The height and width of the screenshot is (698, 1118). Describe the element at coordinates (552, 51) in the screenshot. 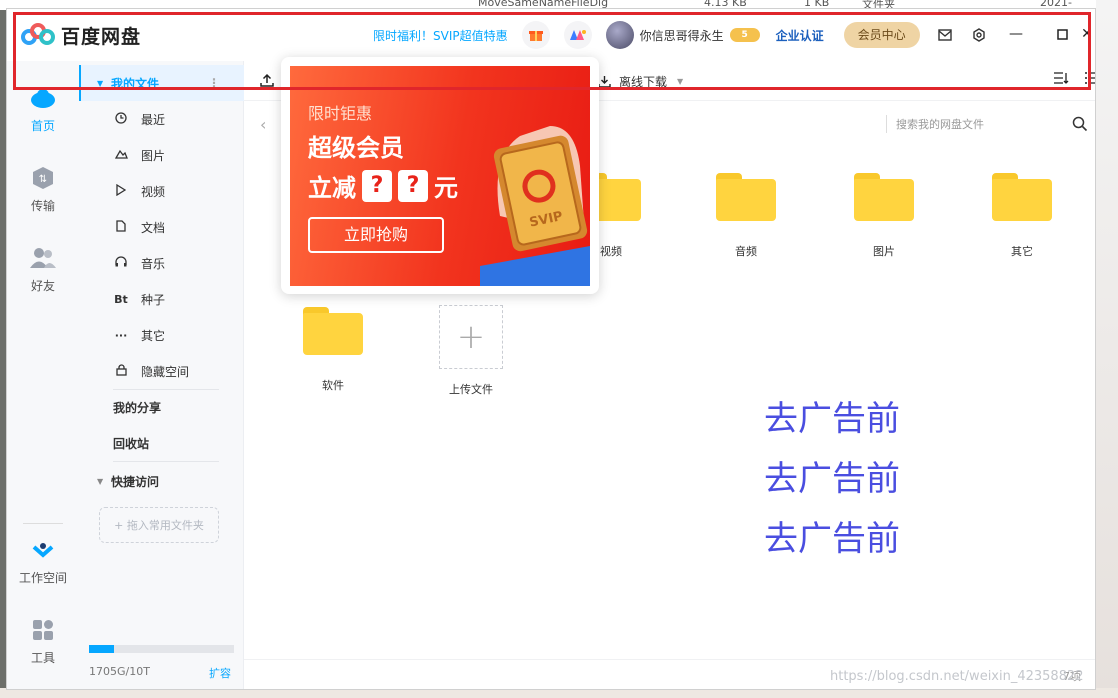

I see `highlight-box` at that location.